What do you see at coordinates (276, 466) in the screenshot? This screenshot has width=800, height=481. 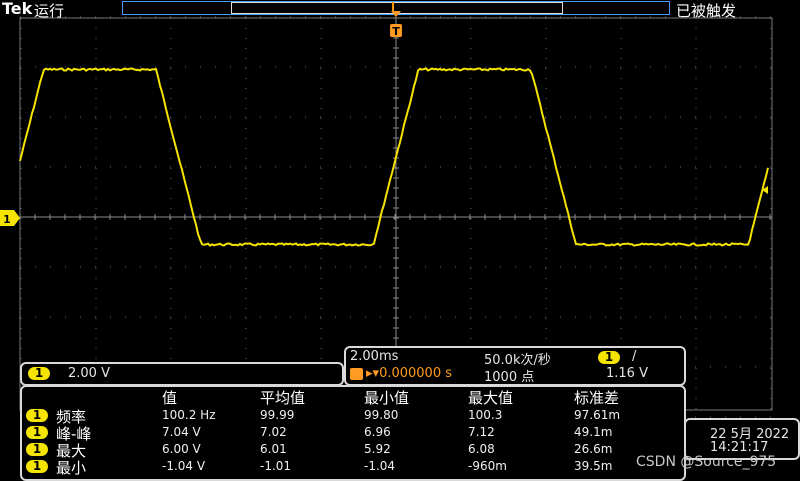 I see `measurement-value: -1.01` at bounding box center [276, 466].